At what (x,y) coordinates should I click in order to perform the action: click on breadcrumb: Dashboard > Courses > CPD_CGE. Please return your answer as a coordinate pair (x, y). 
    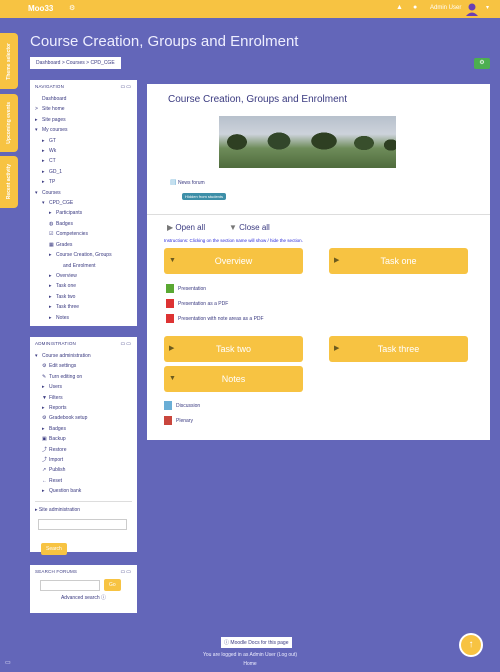
    Looking at the image, I should click on (75, 63).